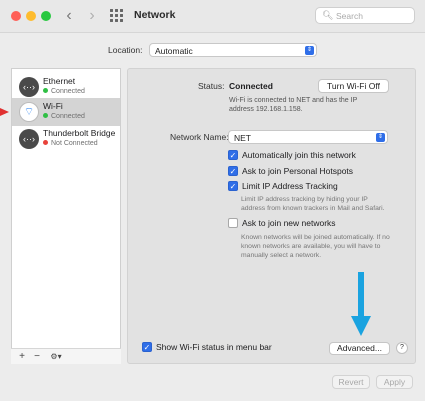 The height and width of the screenshot is (401, 425). Describe the element at coordinates (147, 347) in the screenshot. I see `show-wifi-status-checkbox: ✓` at that location.